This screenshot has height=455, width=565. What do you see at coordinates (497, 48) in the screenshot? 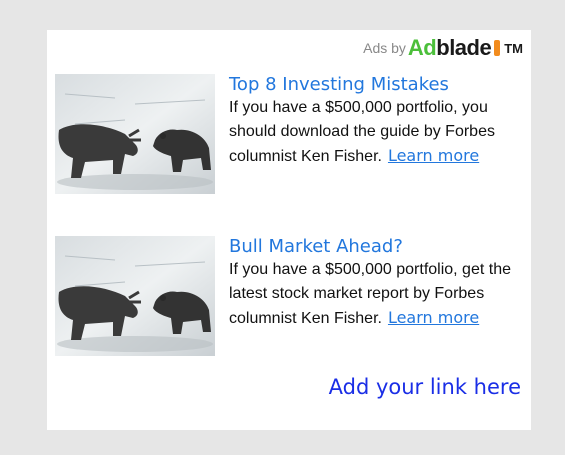
I see `adblade-logo-dot-icon` at bounding box center [497, 48].